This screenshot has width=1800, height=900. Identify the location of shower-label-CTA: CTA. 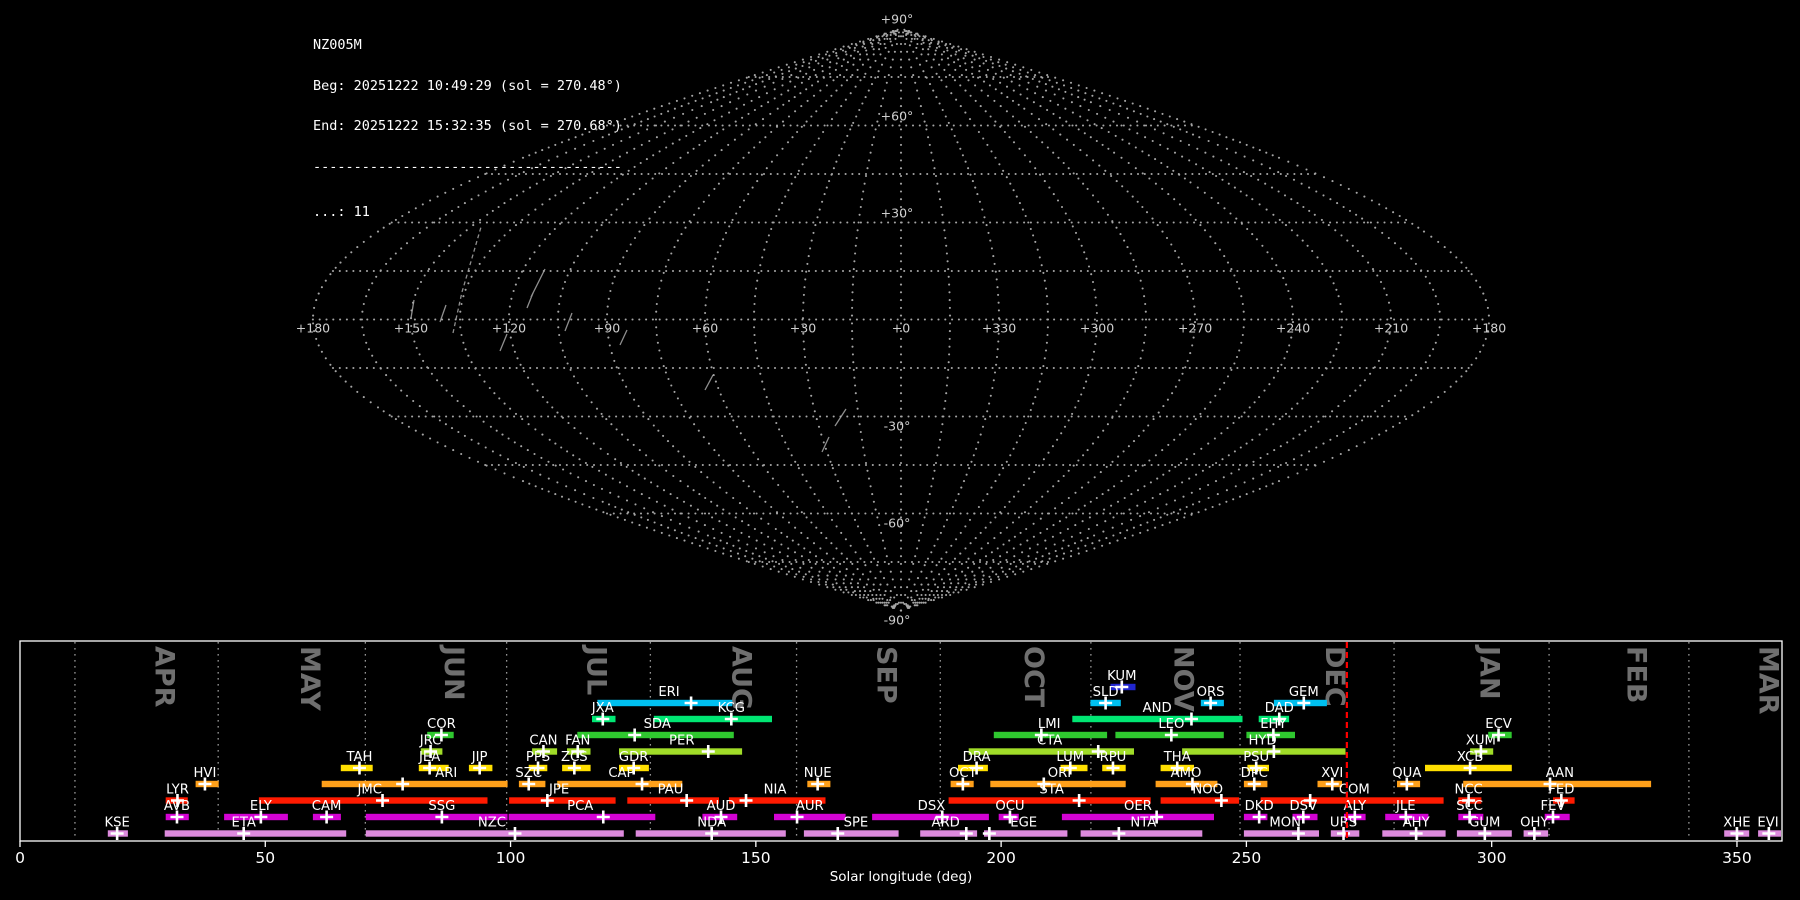
(1049, 741).